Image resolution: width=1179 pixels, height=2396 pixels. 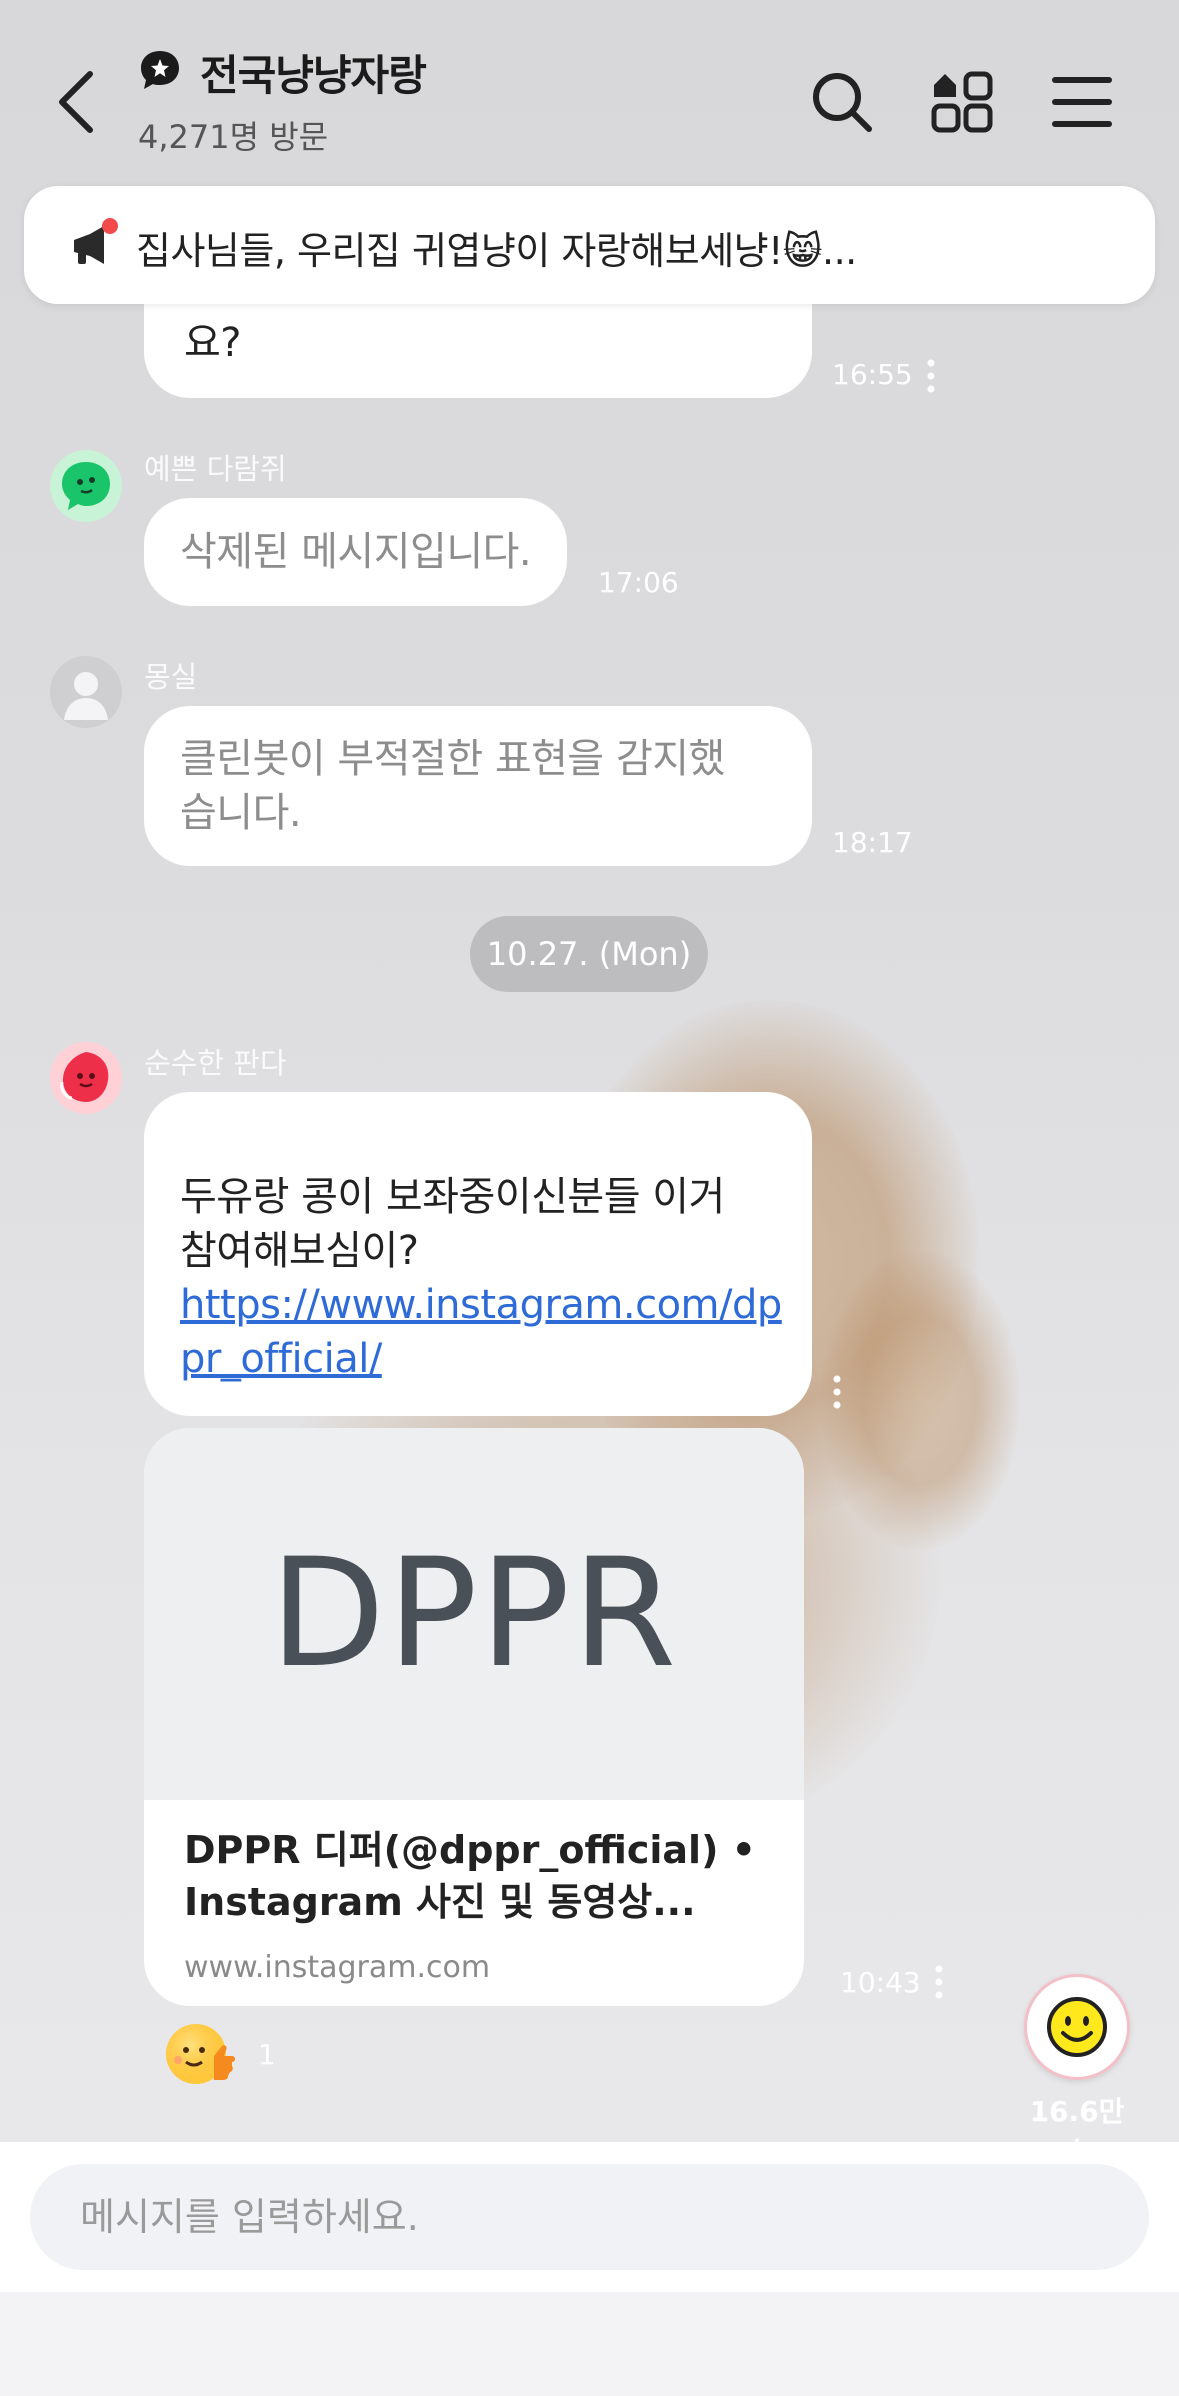 I want to click on smiley-face-icon, so click(x=1077, y=2027).